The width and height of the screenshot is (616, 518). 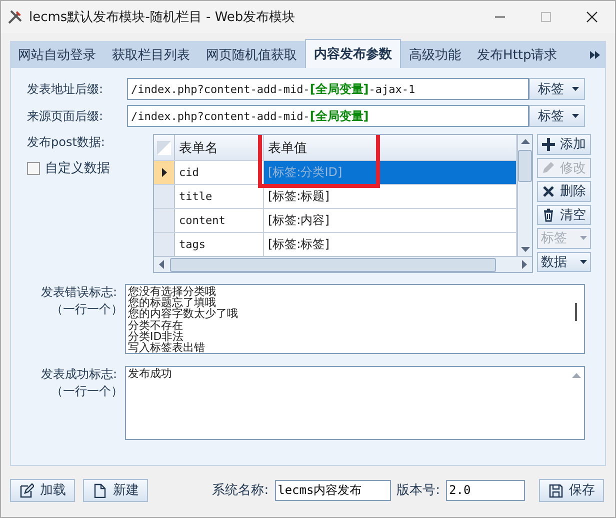 I want to click on grid-action-button: 清空, so click(x=564, y=214).